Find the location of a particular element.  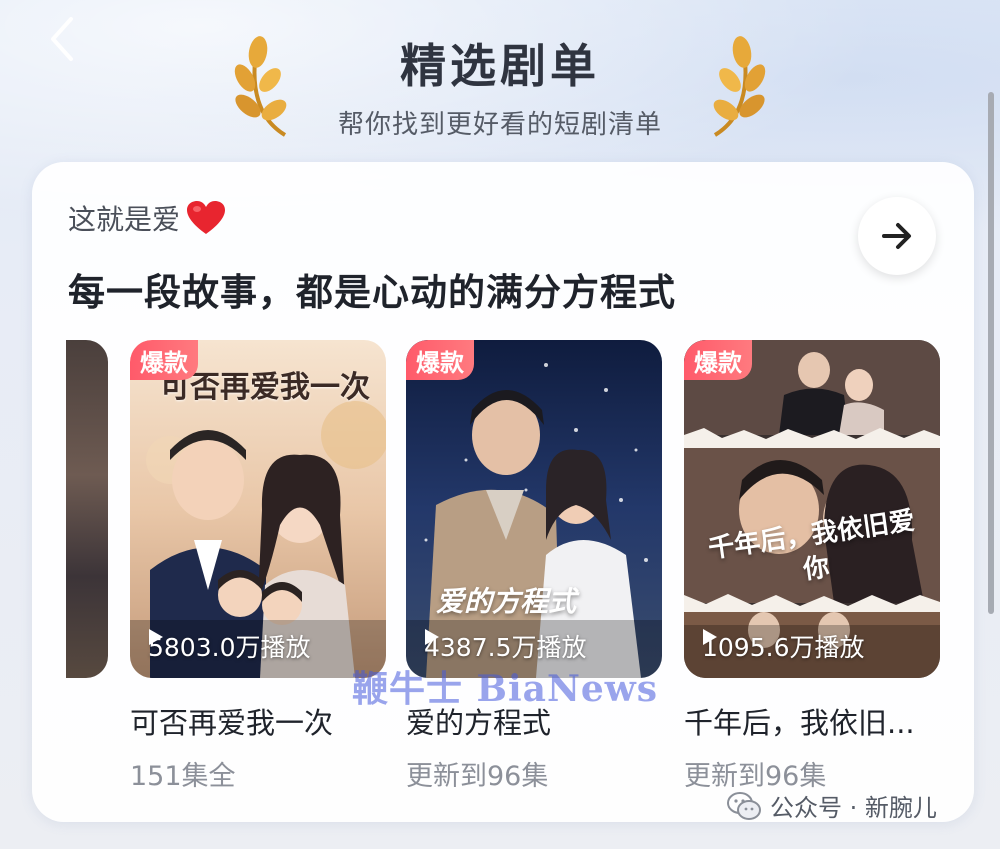

play-count: 5803.0万播放 is located at coordinates (229, 646).